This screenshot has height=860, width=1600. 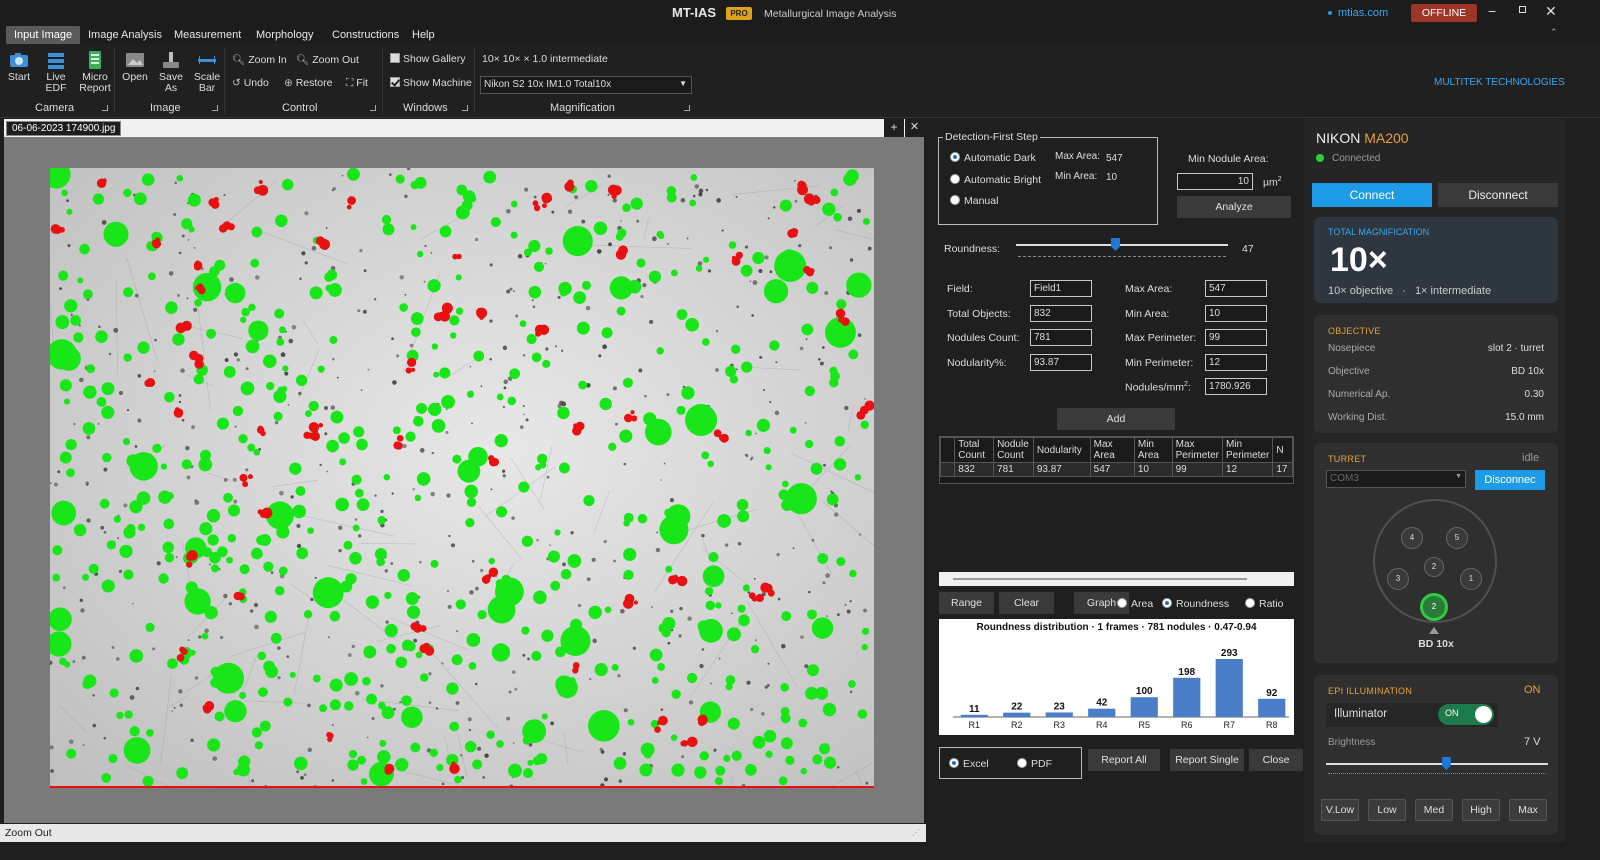 What do you see at coordinates (207, 72) in the screenshot?
I see `scale-bar-button: Scale Bar` at bounding box center [207, 72].